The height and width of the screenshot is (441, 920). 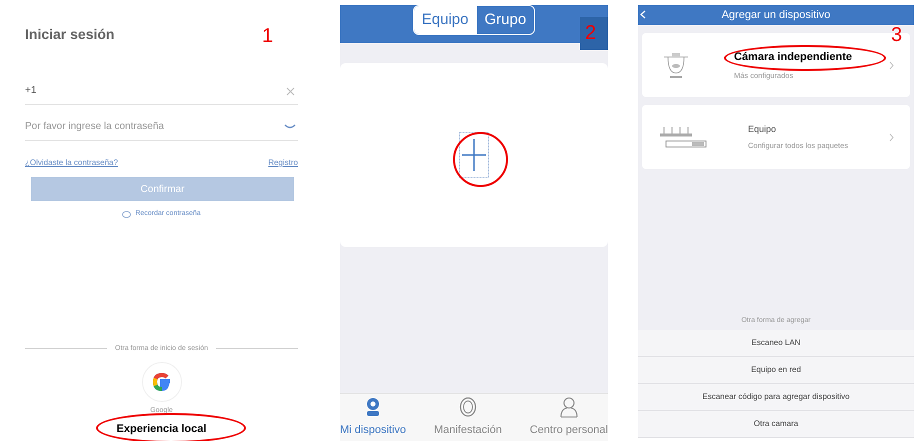 I want to click on local-experience-link: Experiencia local, so click(x=161, y=428).